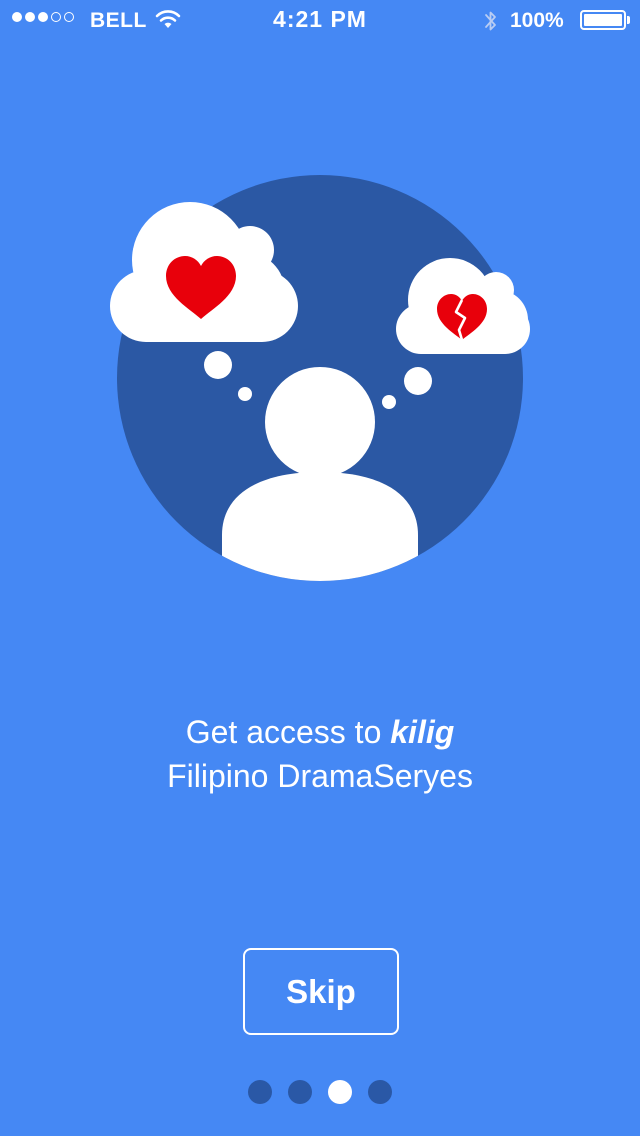 This screenshot has height=1136, width=640. Describe the element at coordinates (320, 1092) in the screenshot. I see `page-indicator` at that location.